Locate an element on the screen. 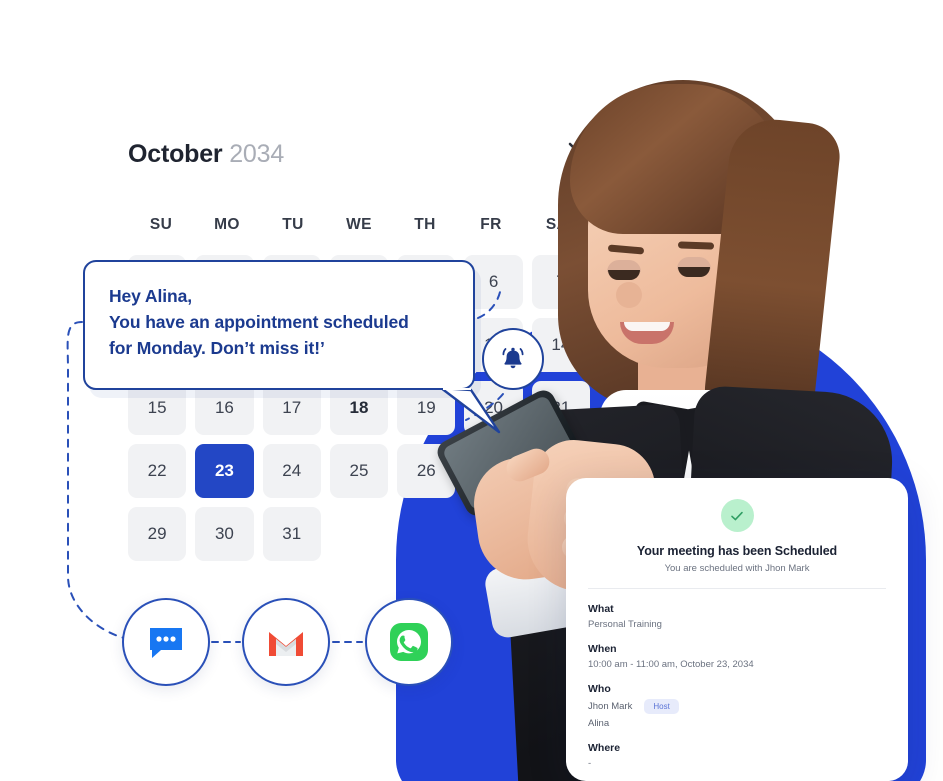 The height and width of the screenshot is (781, 943). weekday-su: SU is located at coordinates (161, 224).